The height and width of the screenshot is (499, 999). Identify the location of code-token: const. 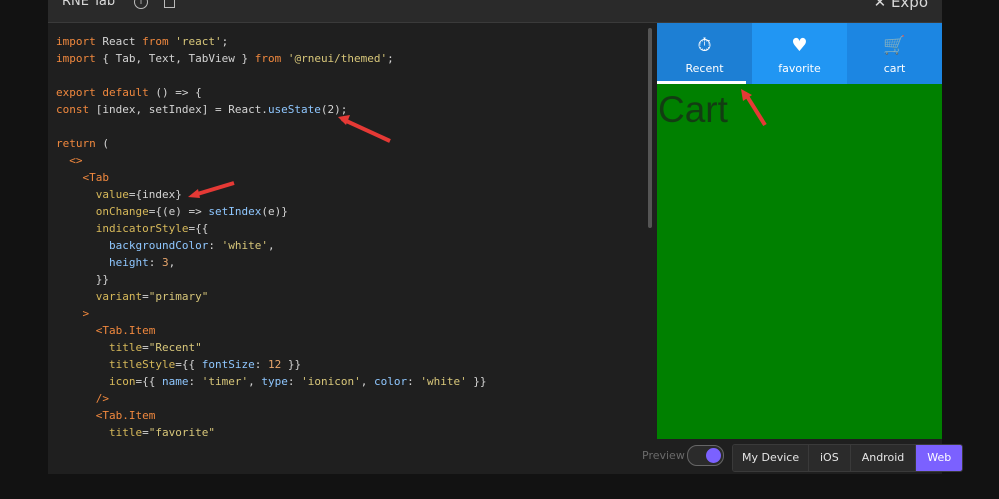
(73, 109).